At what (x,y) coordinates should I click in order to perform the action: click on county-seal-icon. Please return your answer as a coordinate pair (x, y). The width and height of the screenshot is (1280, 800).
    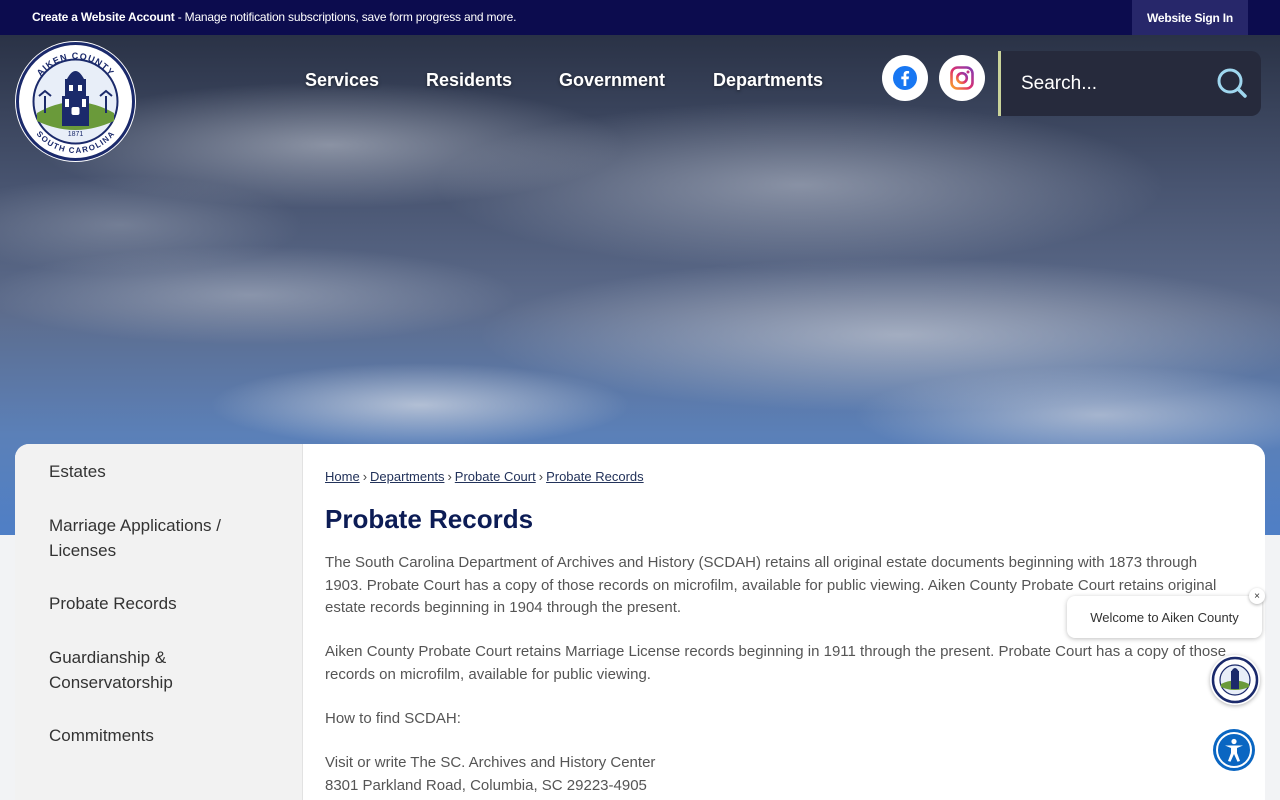
    Looking at the image, I should click on (1235, 680).